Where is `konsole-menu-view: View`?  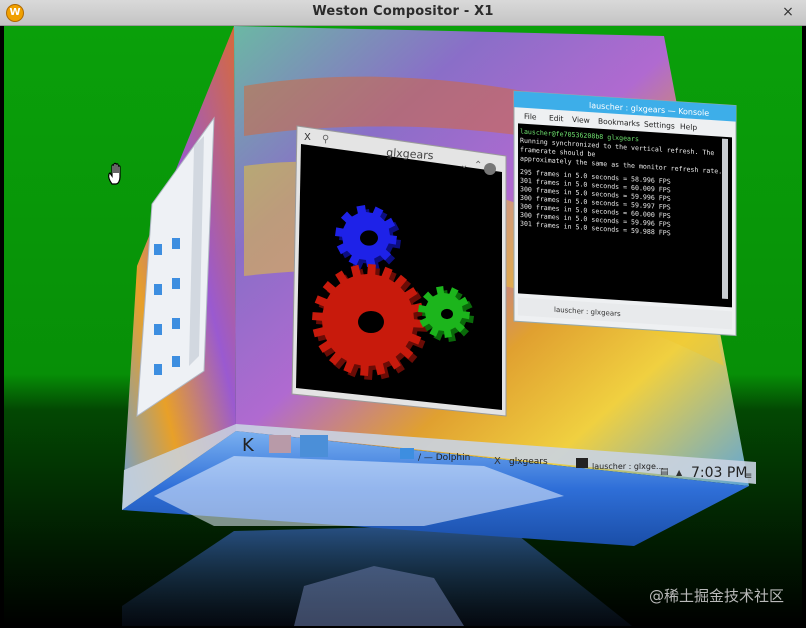
konsole-menu-view: View is located at coordinates (581, 120).